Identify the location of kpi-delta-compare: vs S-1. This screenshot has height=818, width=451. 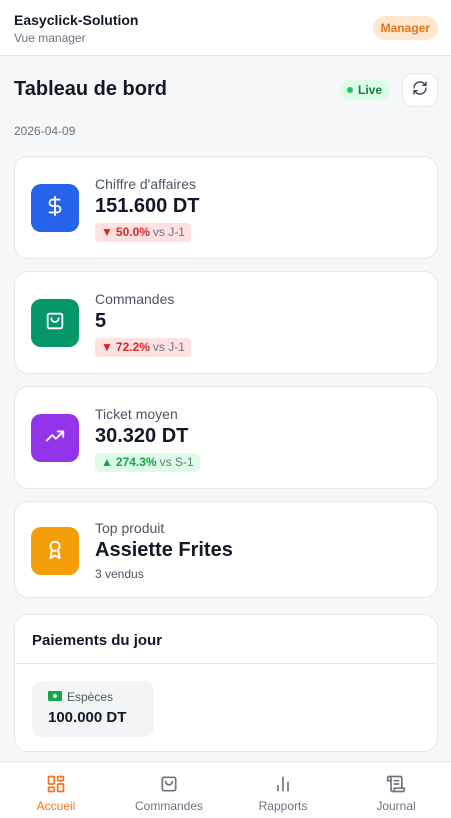
(176, 462).